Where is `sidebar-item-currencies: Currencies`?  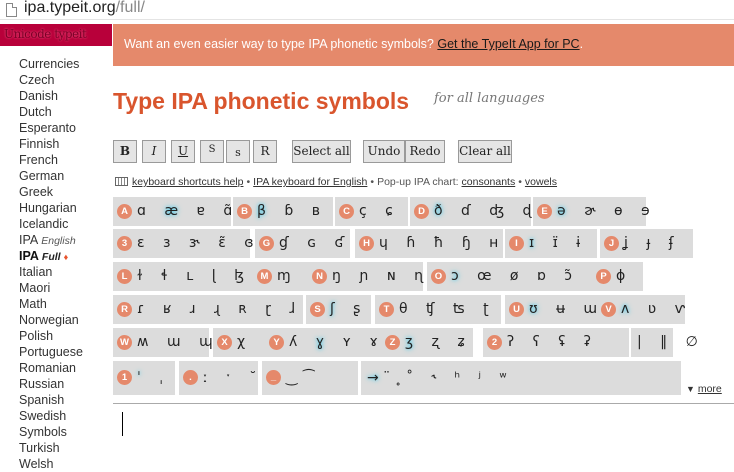
sidebar-item-currencies: Currencies is located at coordinates (56, 64).